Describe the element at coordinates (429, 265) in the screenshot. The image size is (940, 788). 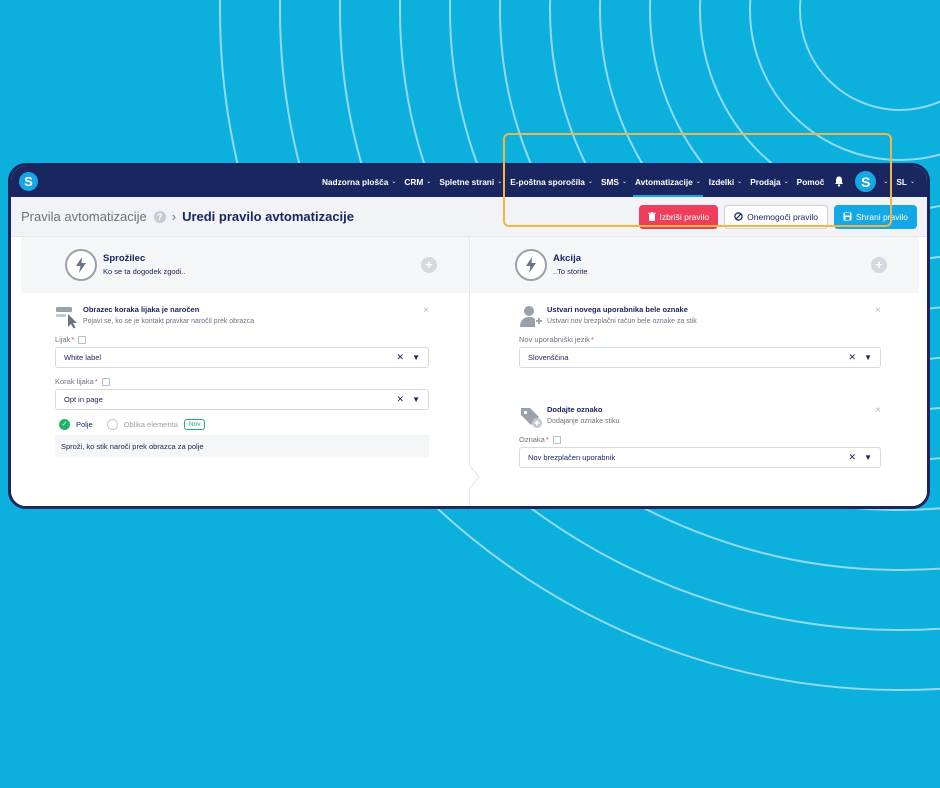
I see `add-trigger-button: +` at that location.